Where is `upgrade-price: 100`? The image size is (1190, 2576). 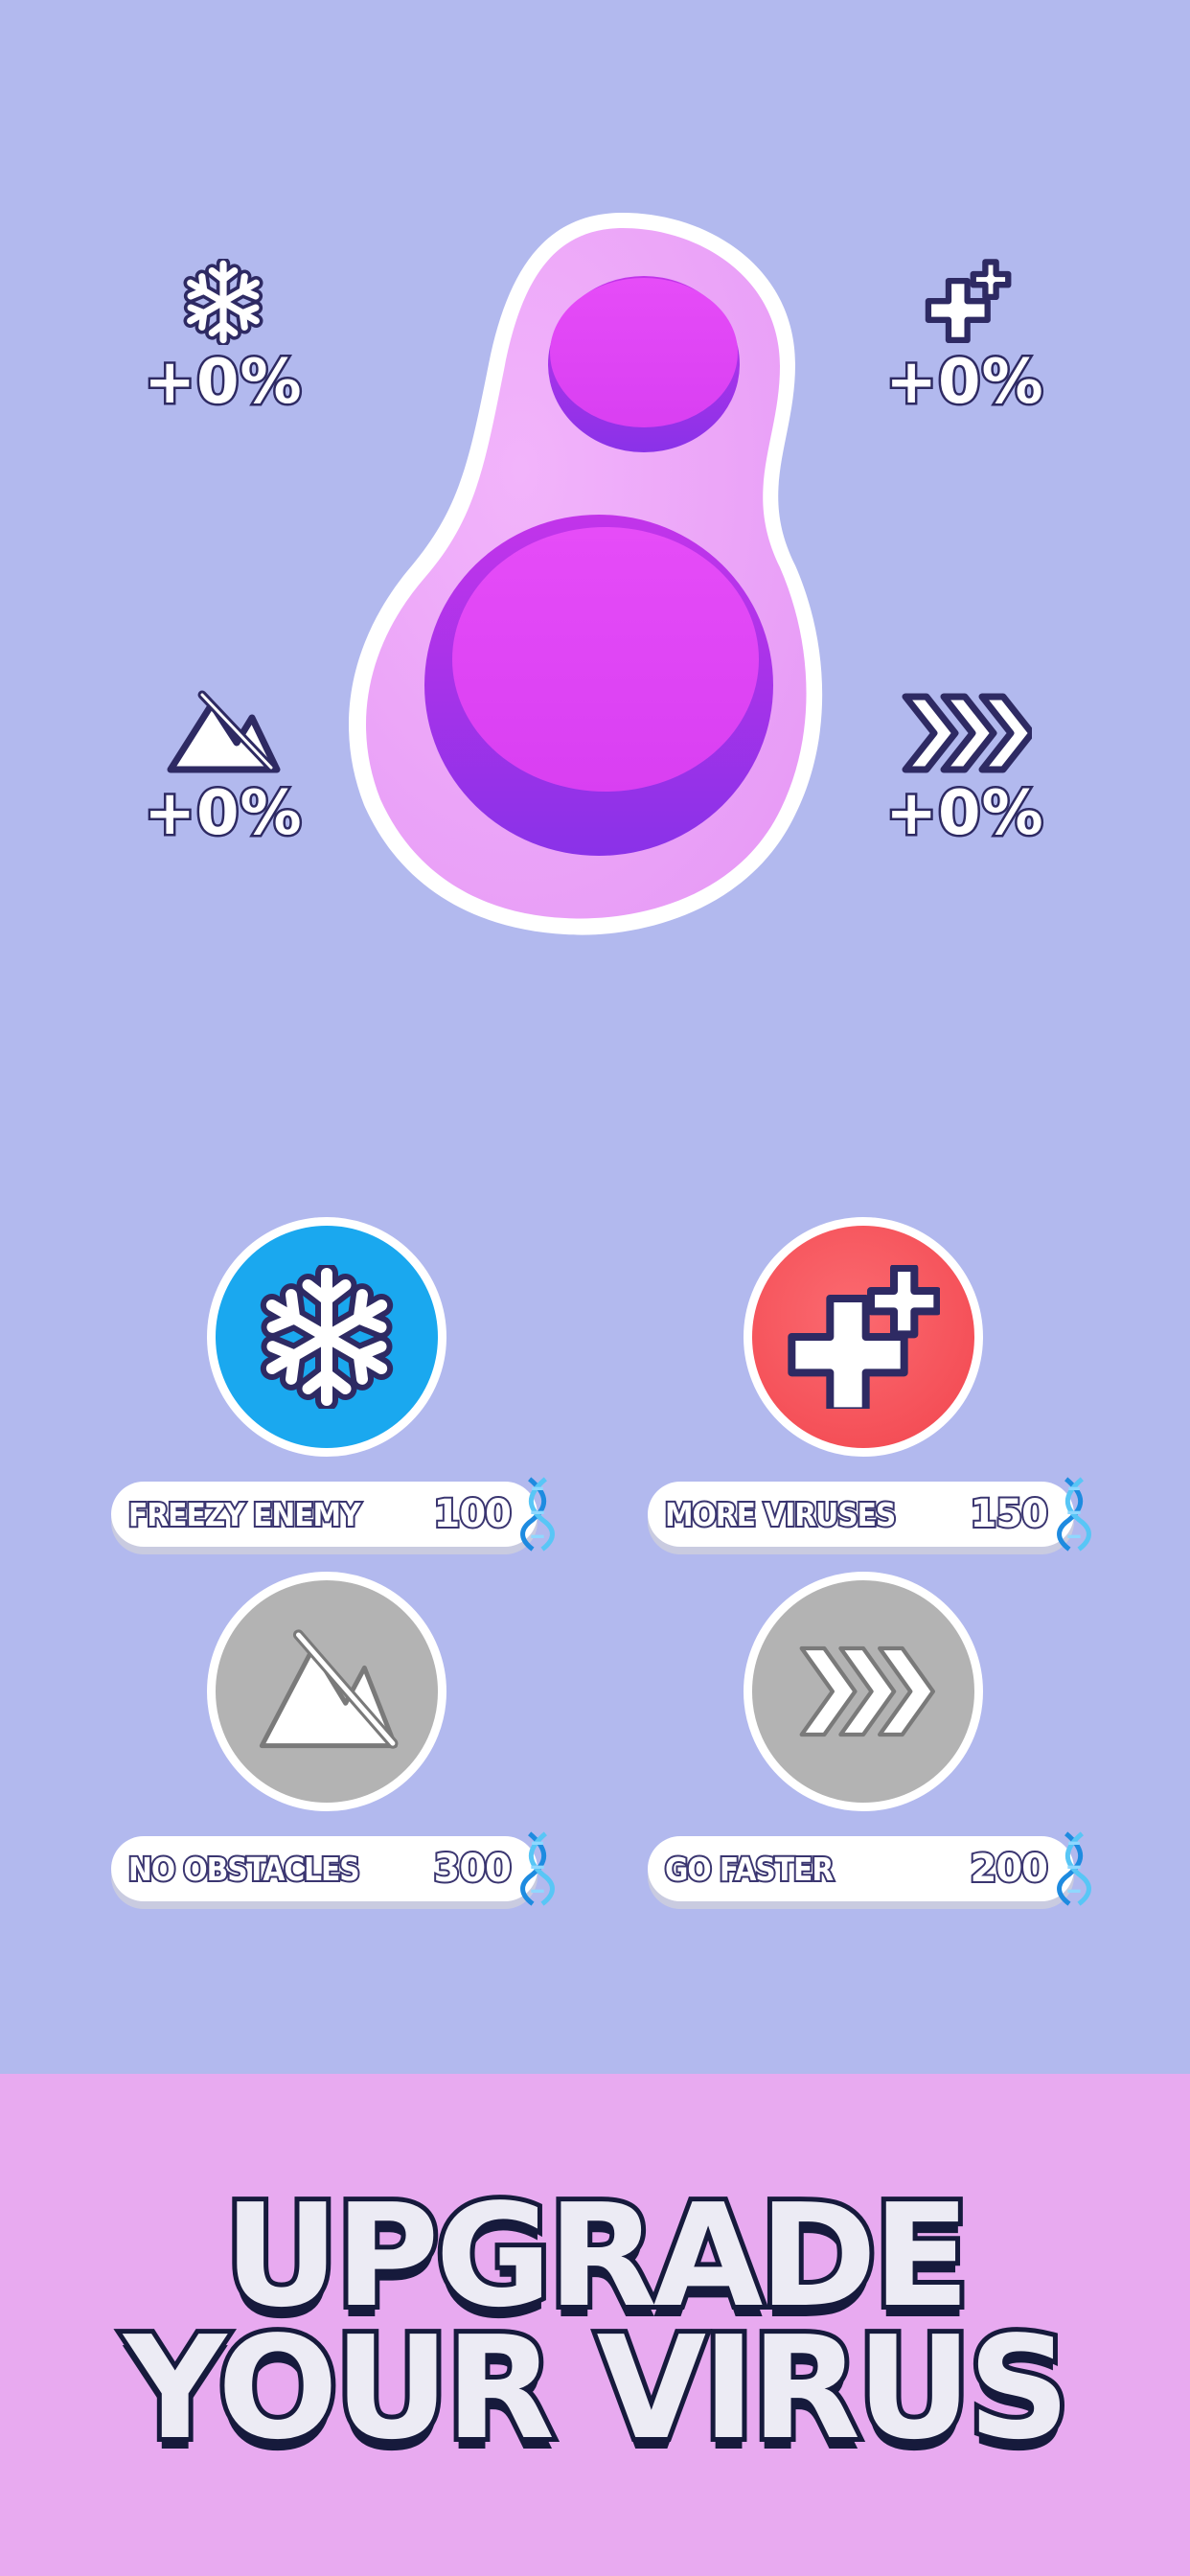 upgrade-price: 100 is located at coordinates (473, 1514).